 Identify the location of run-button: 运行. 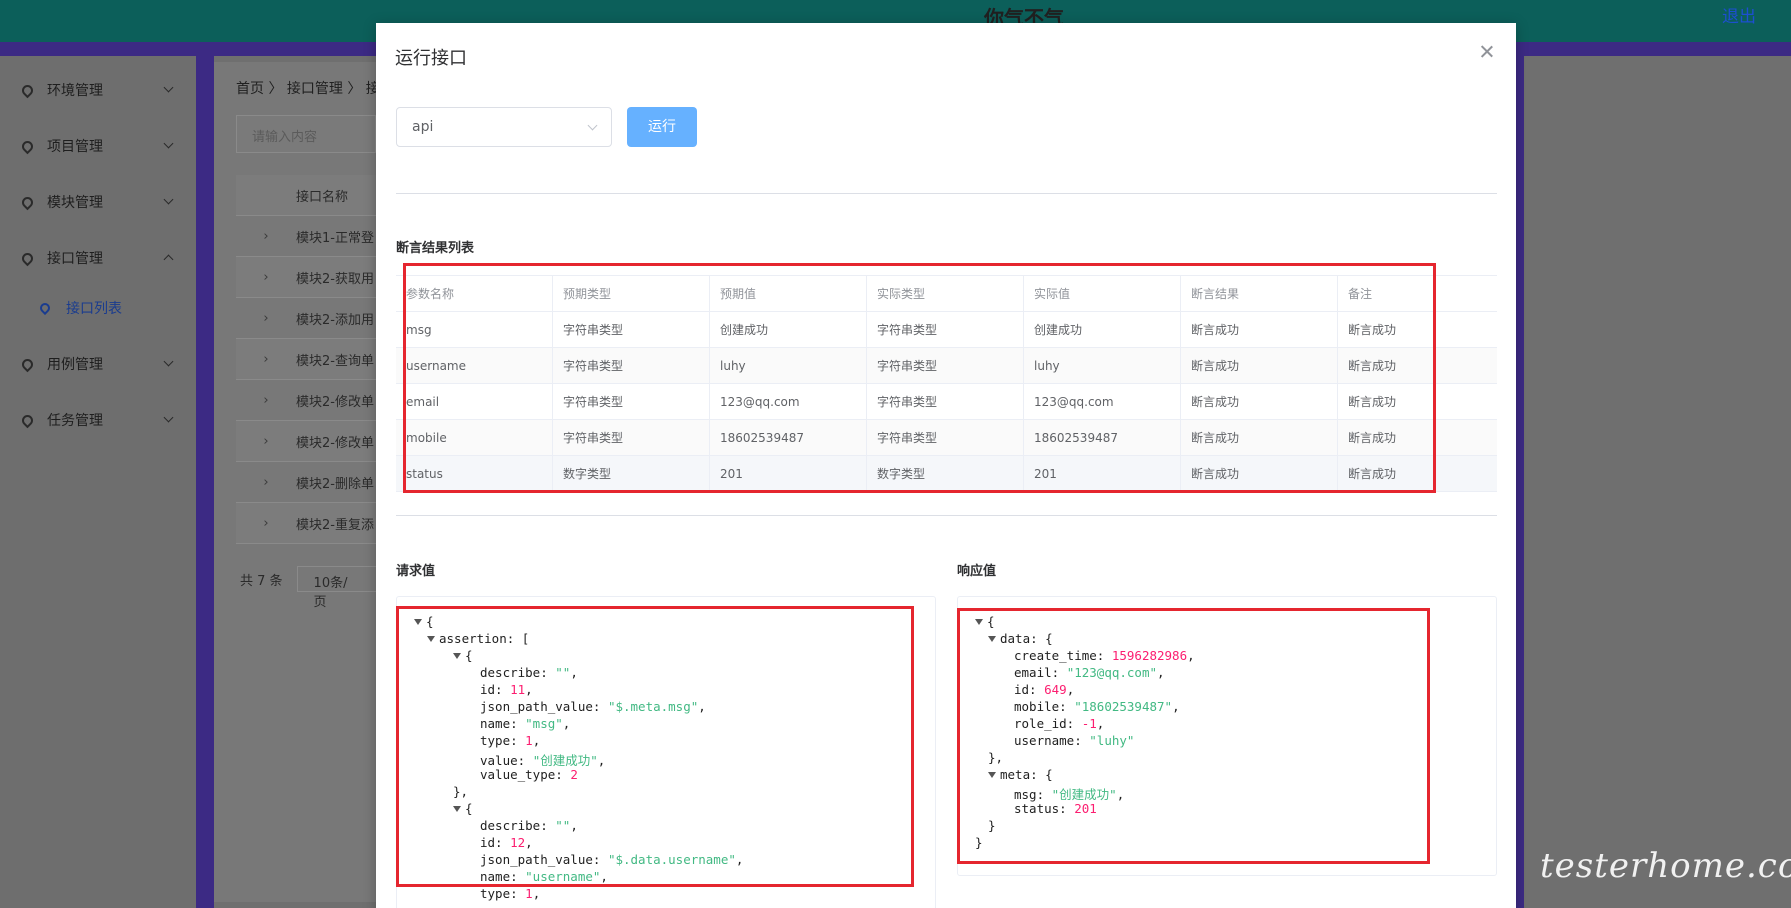
(662, 127).